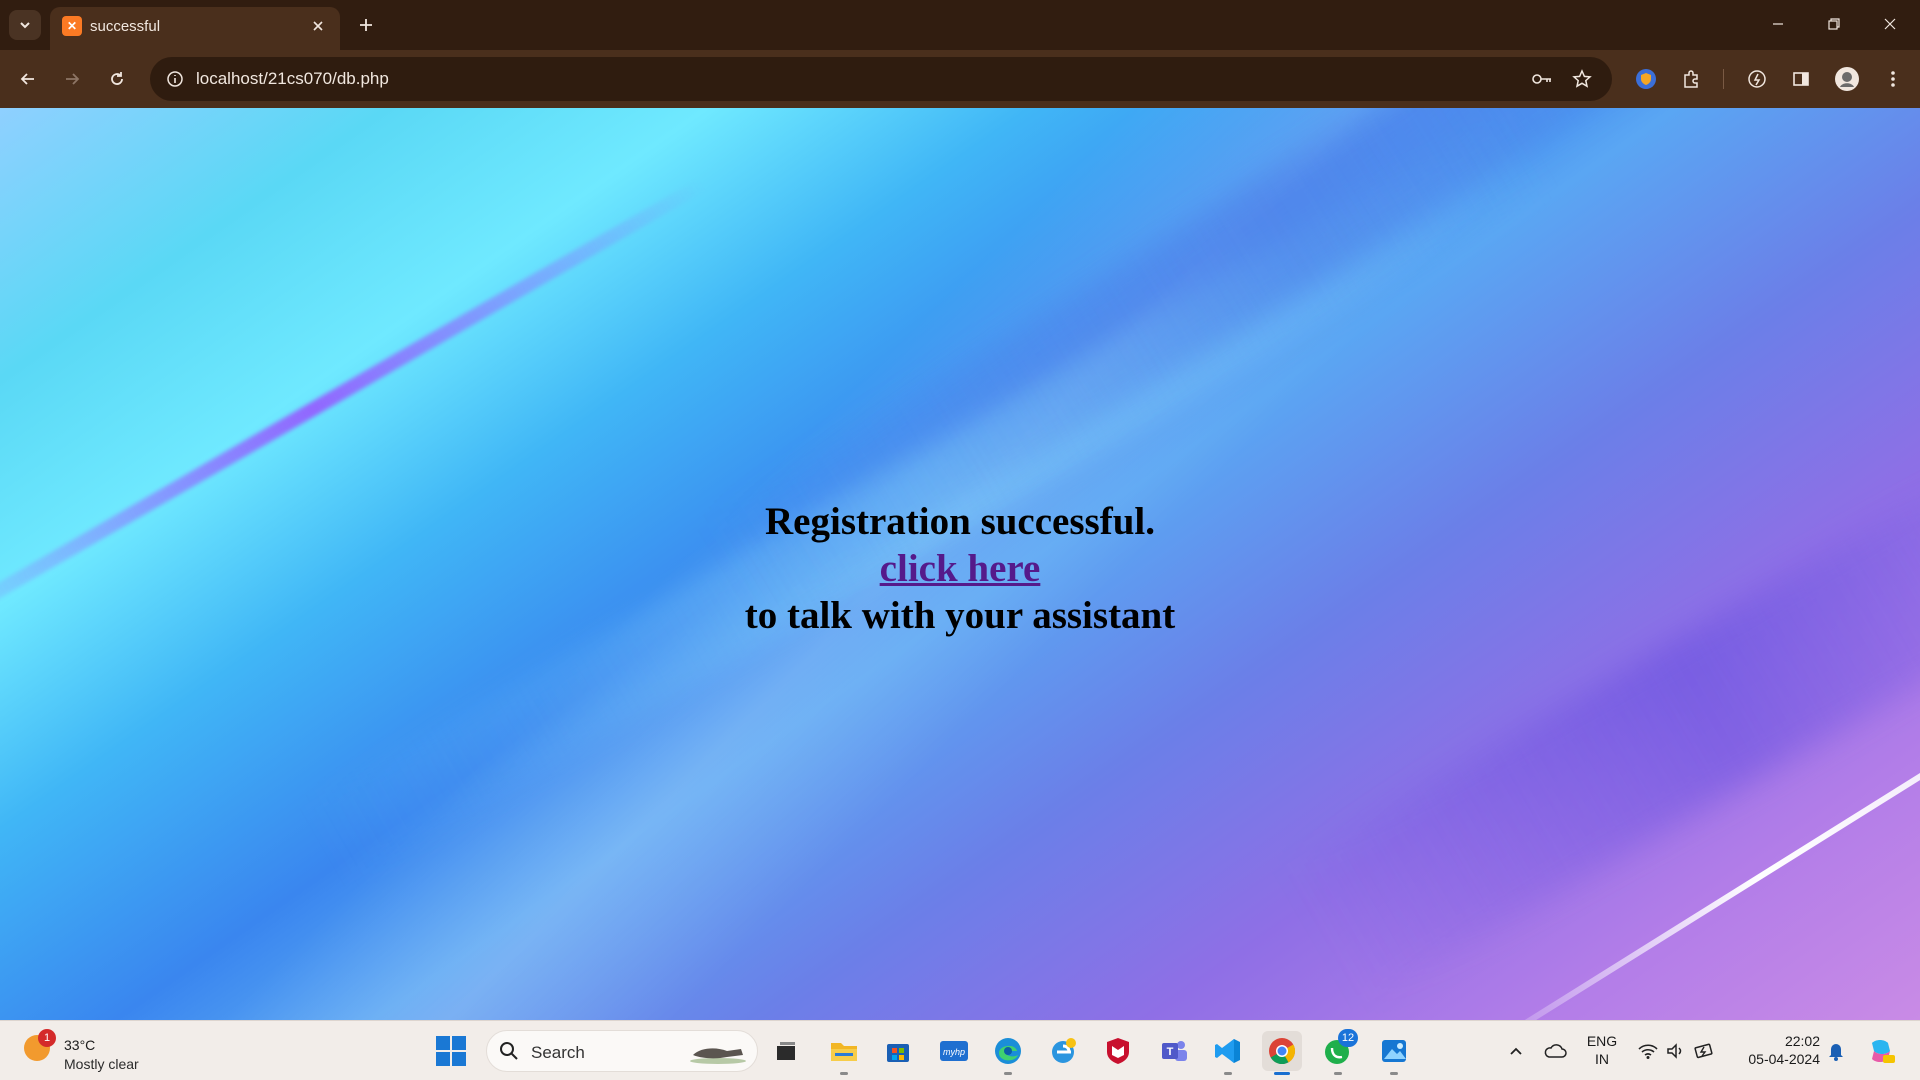  I want to click on avatar, so click(1847, 79).